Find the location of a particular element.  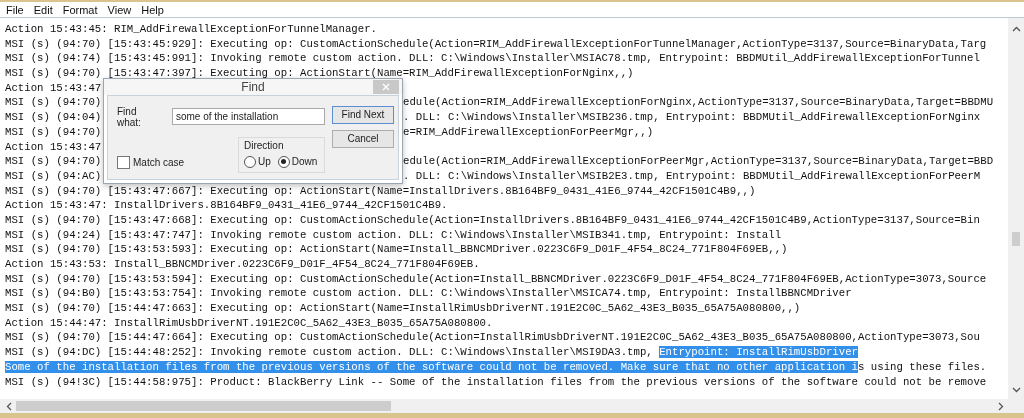

menu-item: Help is located at coordinates (153, 9).